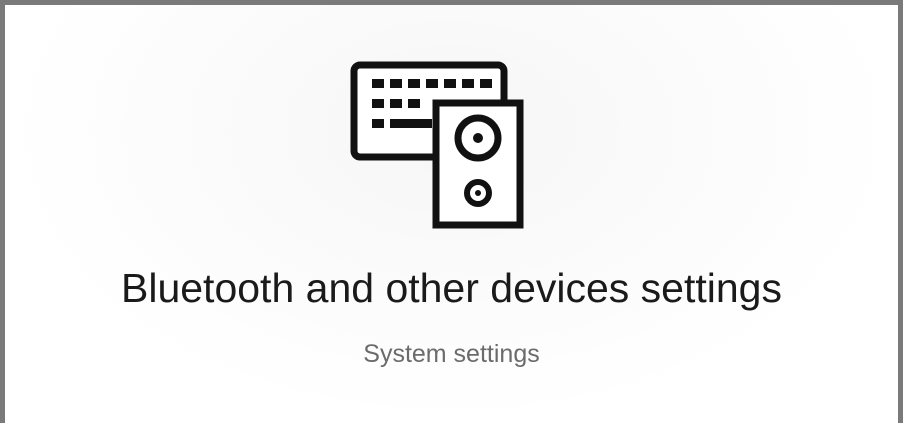  What do you see at coordinates (437, 138) in the screenshot?
I see `keyboard-speaker-icon` at bounding box center [437, 138].